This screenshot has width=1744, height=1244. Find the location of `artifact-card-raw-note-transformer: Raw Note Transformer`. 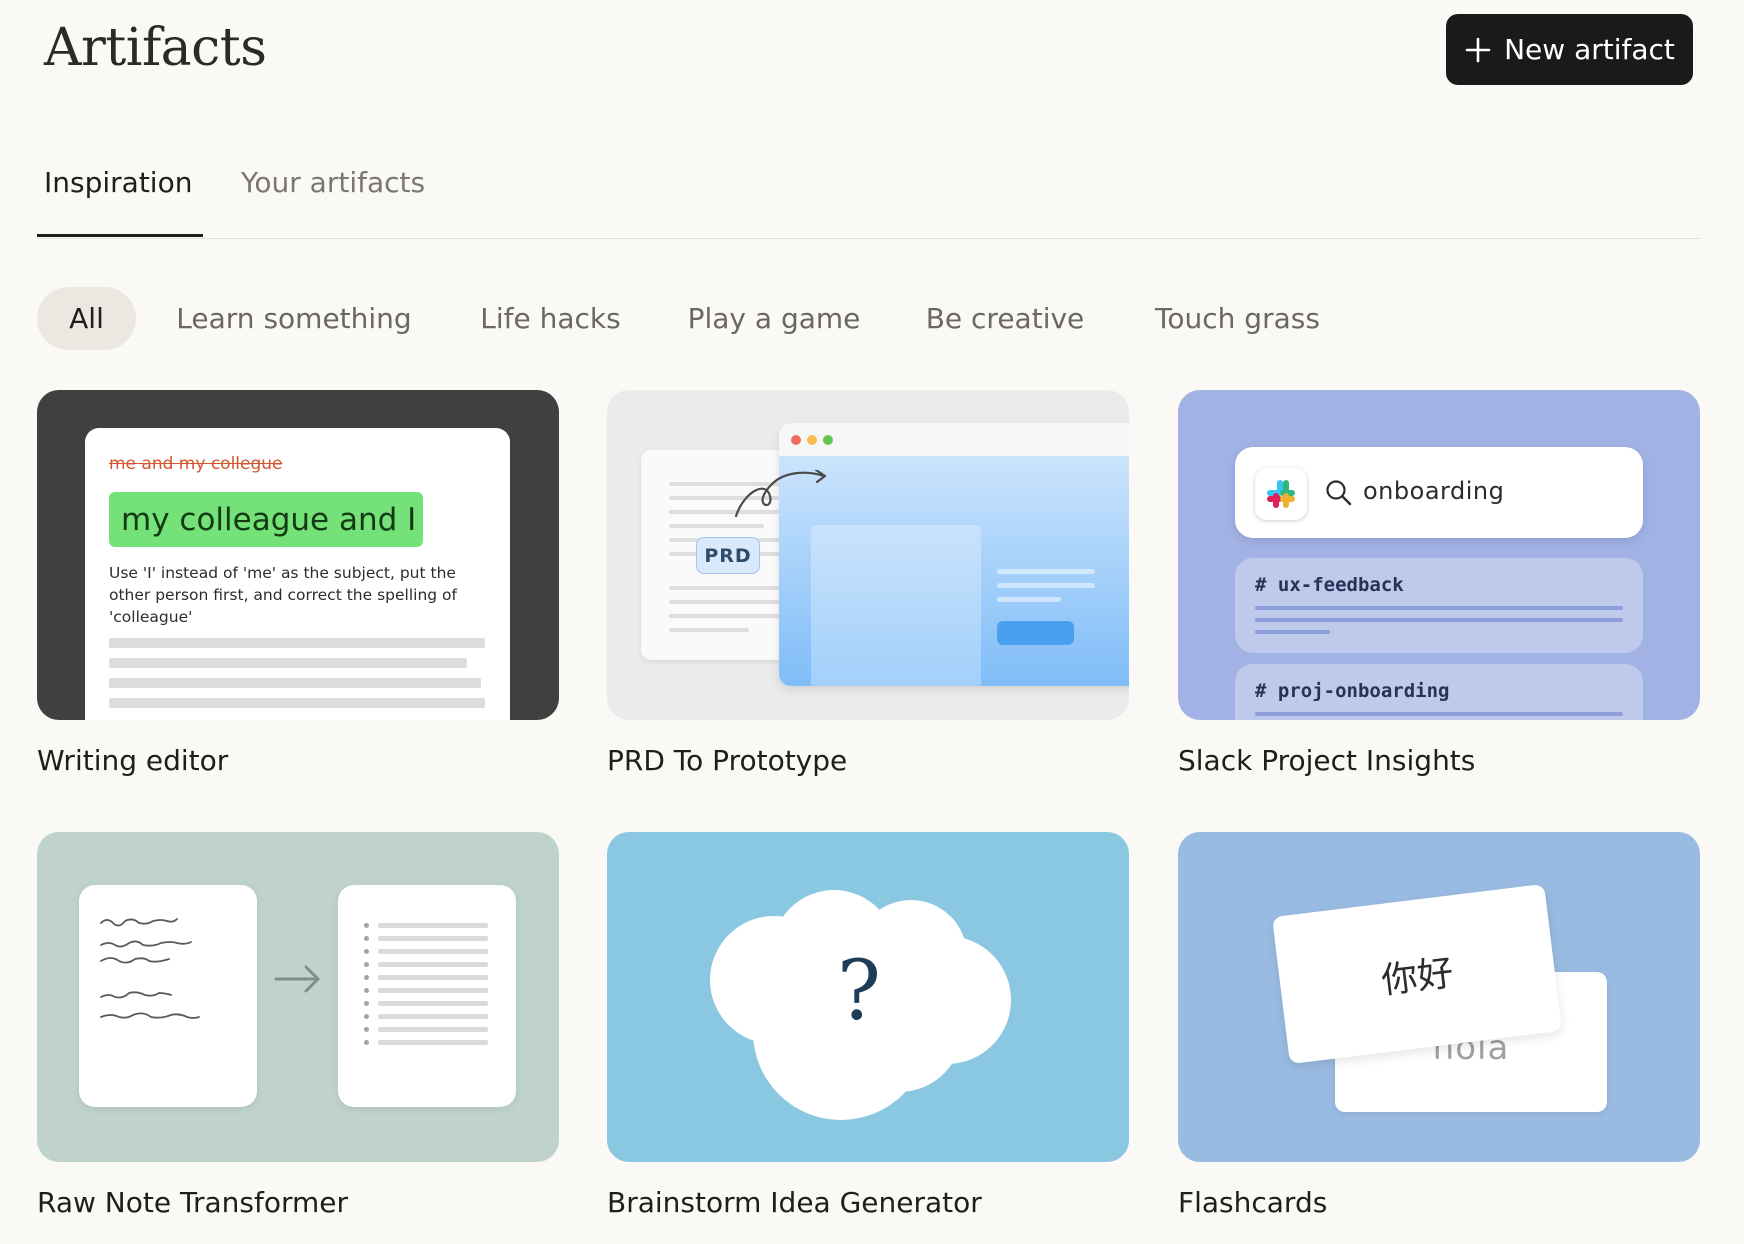

artifact-card-raw-note-transformer: Raw Note Transformer is located at coordinates (298, 1025).